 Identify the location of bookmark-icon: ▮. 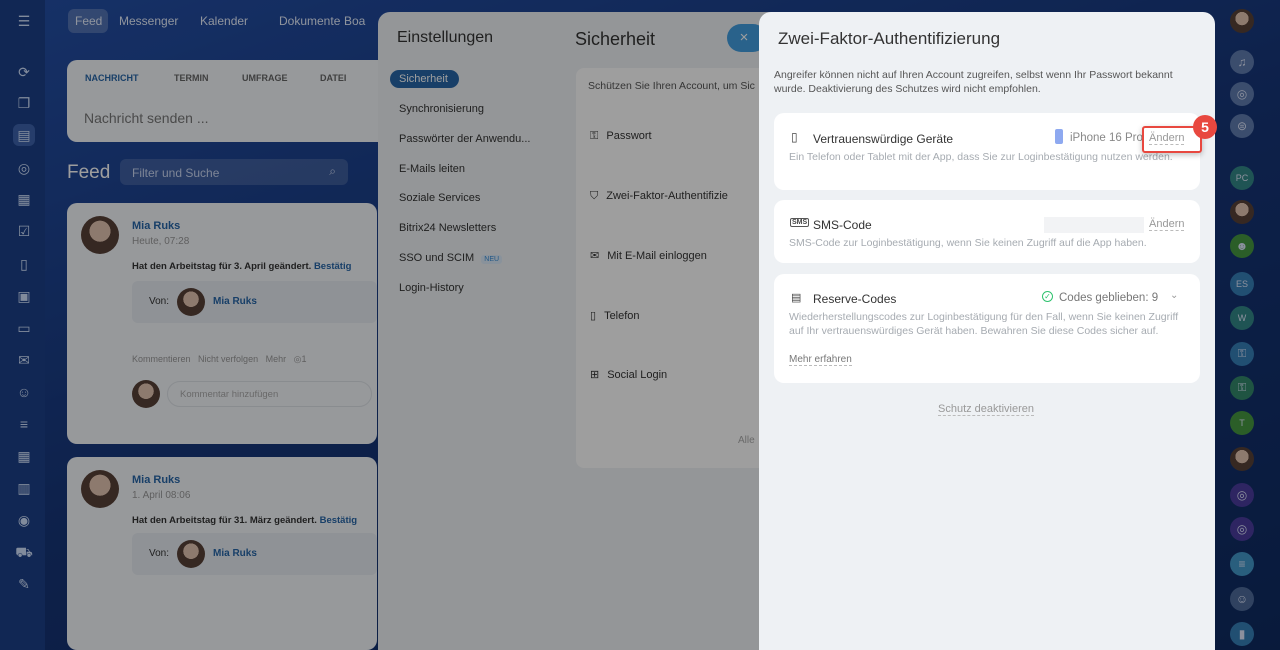
(1242, 634).